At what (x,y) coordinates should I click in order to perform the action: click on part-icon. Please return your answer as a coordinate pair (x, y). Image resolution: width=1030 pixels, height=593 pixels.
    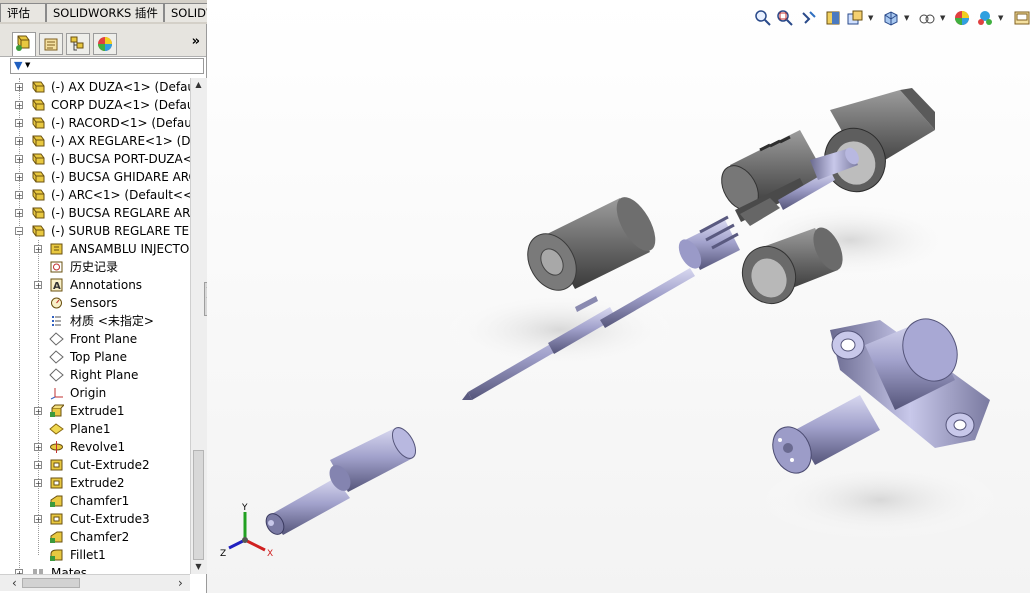
    Looking at the image, I should click on (38, 159).